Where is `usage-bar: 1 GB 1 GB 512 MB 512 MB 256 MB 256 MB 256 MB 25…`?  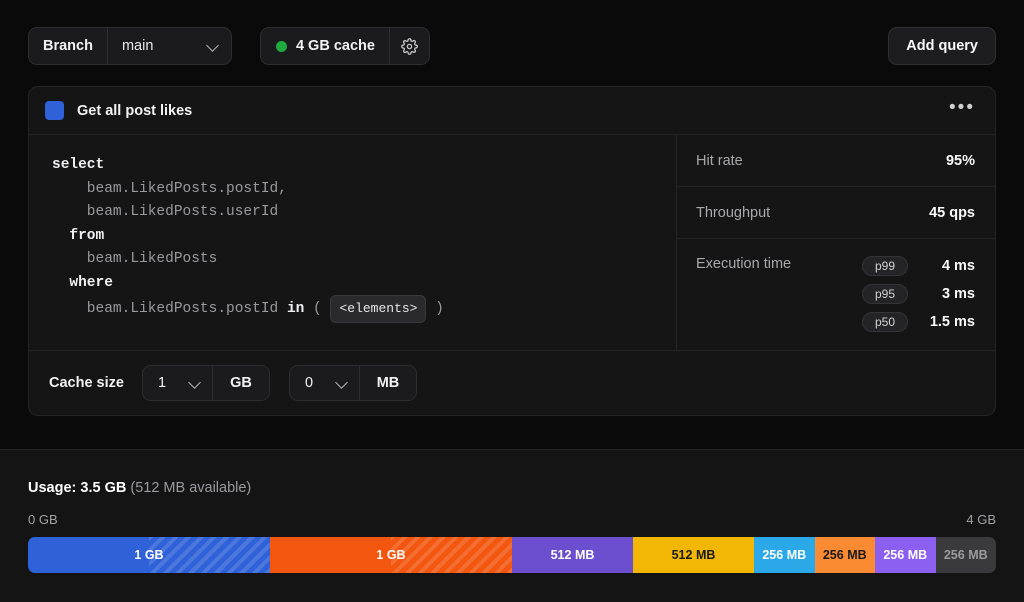 usage-bar: 1 GB 1 GB 512 MB 512 MB 256 MB 256 MB 256 MB 25… is located at coordinates (512, 555).